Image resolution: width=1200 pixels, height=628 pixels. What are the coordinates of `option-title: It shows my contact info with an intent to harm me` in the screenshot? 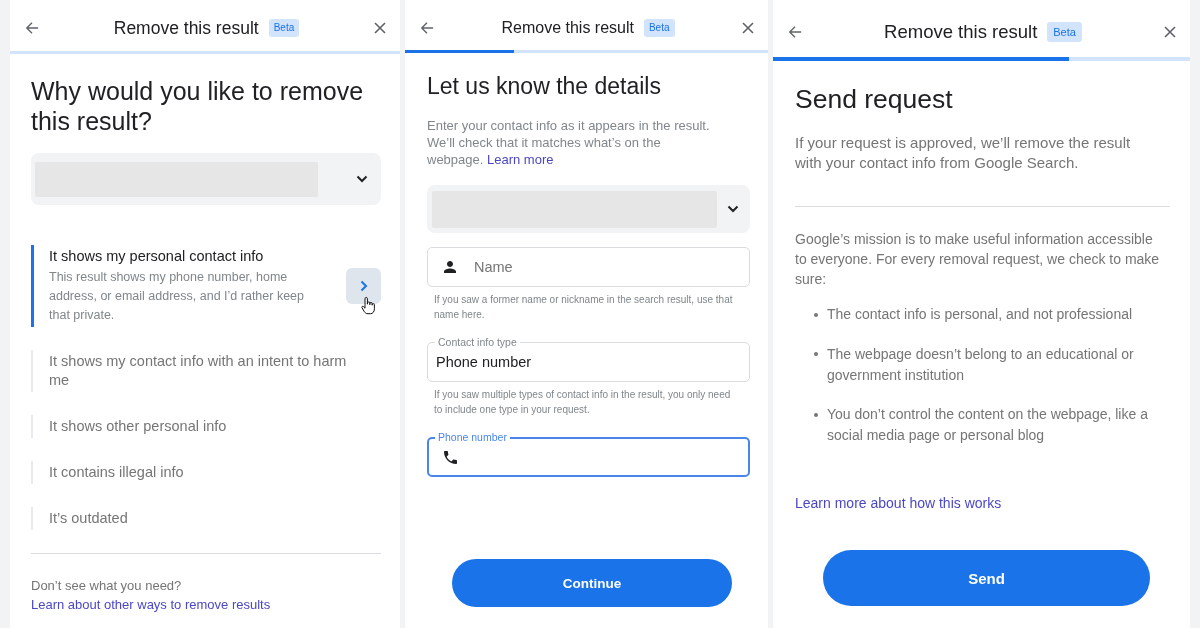 It's located at (198, 371).